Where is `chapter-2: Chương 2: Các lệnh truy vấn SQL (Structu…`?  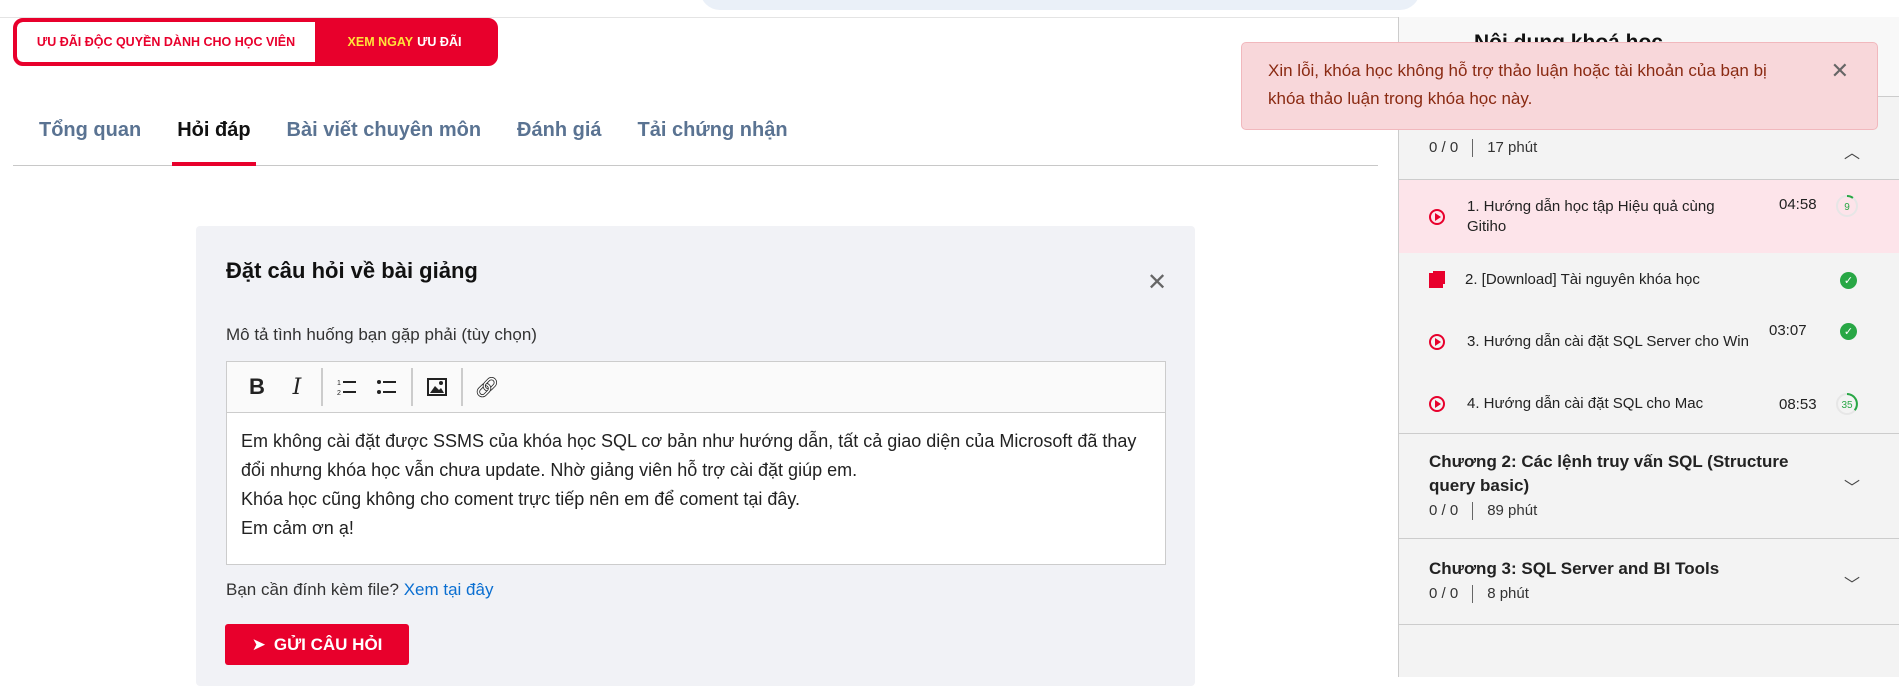
chapter-2: Chương 2: Các lệnh truy vấn SQL (Structu… is located at coordinates (1649, 486).